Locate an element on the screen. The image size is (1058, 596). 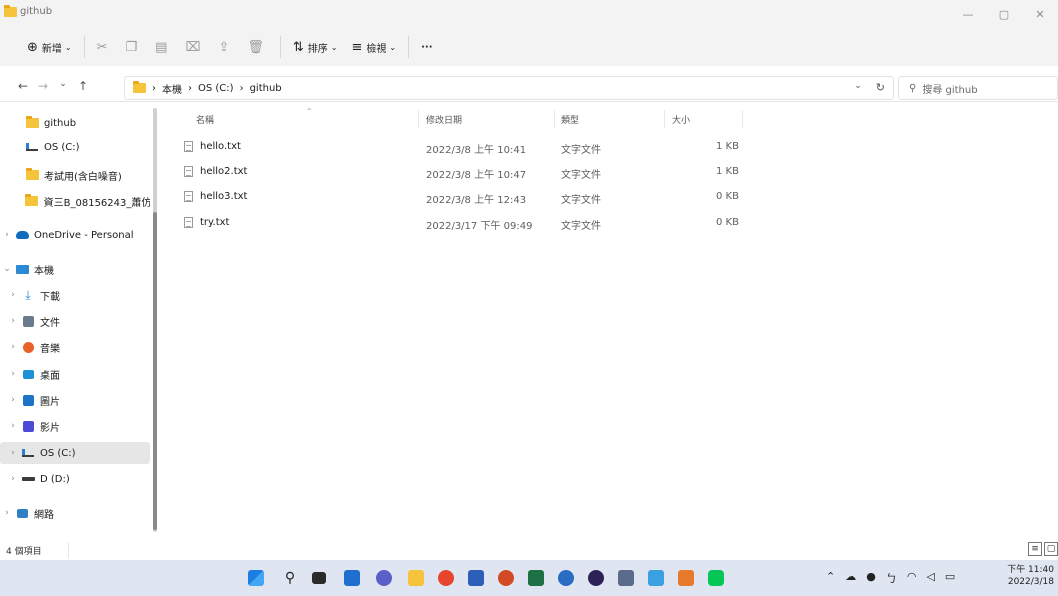
snipping-tool-icon is located at coordinates (656, 578).